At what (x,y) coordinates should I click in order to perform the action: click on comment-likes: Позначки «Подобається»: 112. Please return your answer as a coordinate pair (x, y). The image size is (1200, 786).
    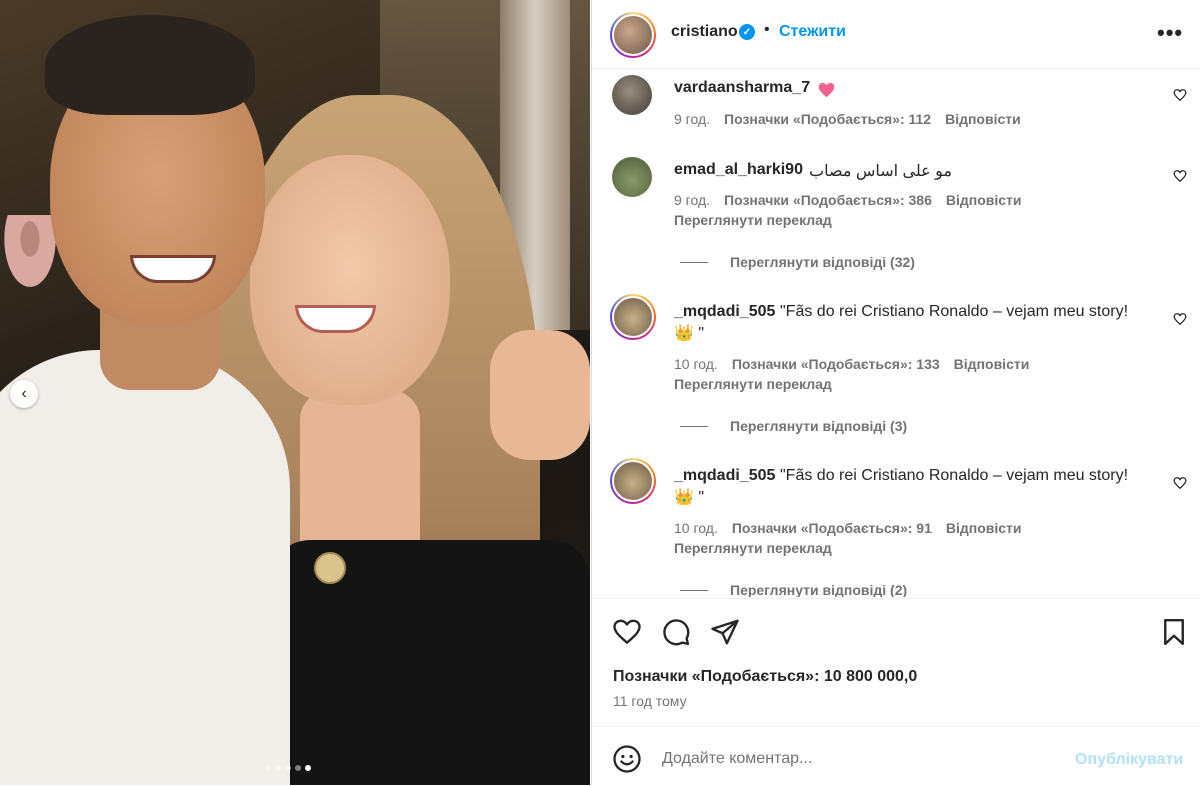
    Looking at the image, I should click on (827, 119).